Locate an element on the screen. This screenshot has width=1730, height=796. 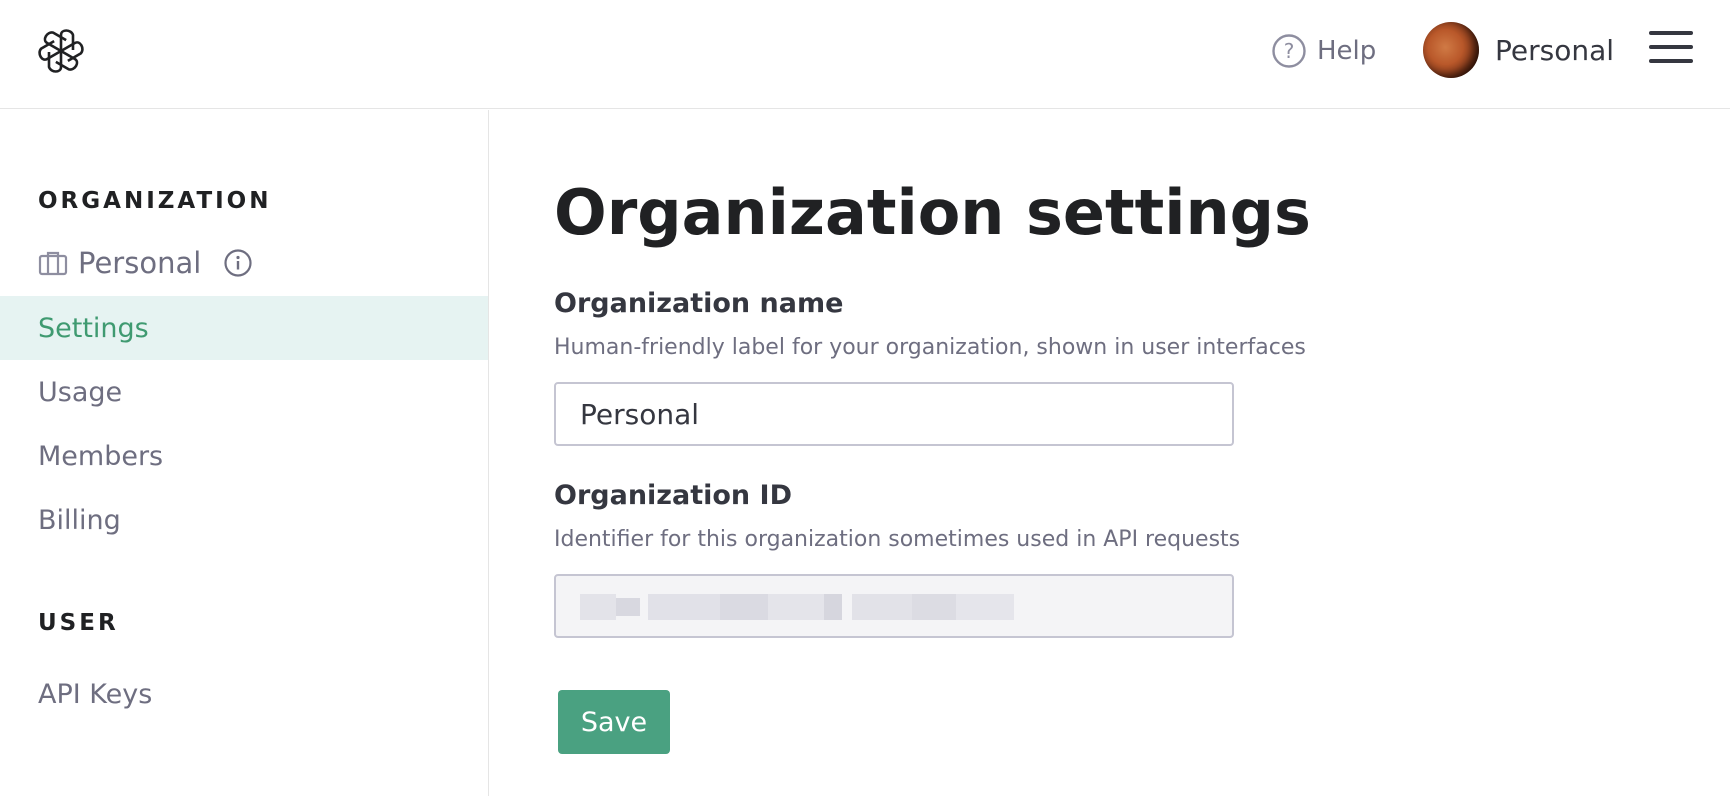
sidebar-item-settings: Settings is located at coordinates (244, 328).